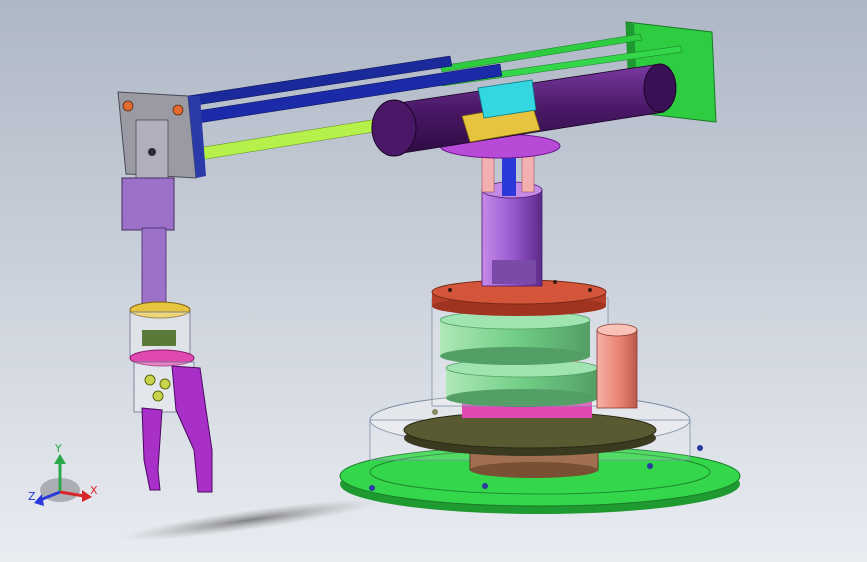 The height and width of the screenshot is (562, 867). I want to click on gripper-finger-left, so click(152, 449).